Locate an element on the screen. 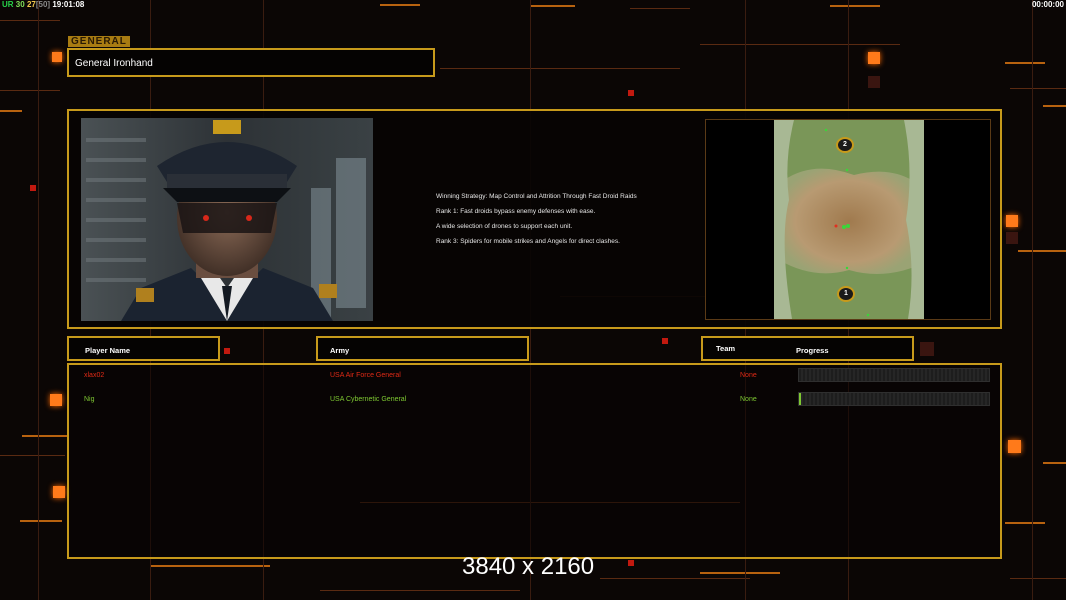 Image resolution: width=1066 pixels, height=600 pixels. map-preview: 2 1 is located at coordinates (848, 219).